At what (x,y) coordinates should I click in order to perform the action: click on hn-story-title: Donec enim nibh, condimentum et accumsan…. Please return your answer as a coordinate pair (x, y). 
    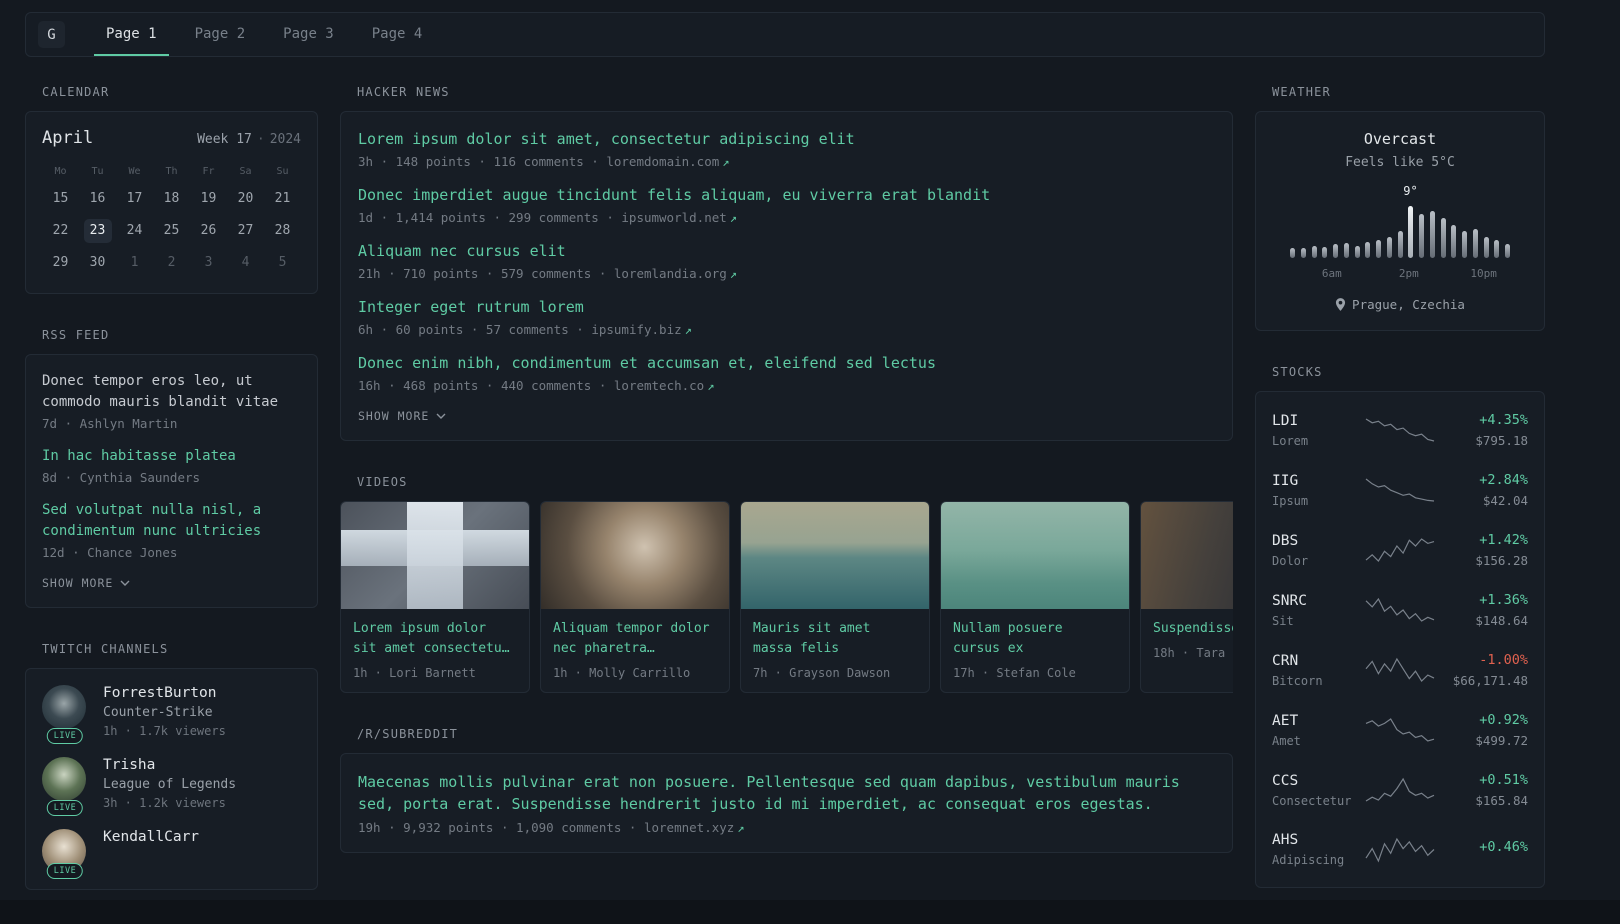
    Looking at the image, I should click on (786, 363).